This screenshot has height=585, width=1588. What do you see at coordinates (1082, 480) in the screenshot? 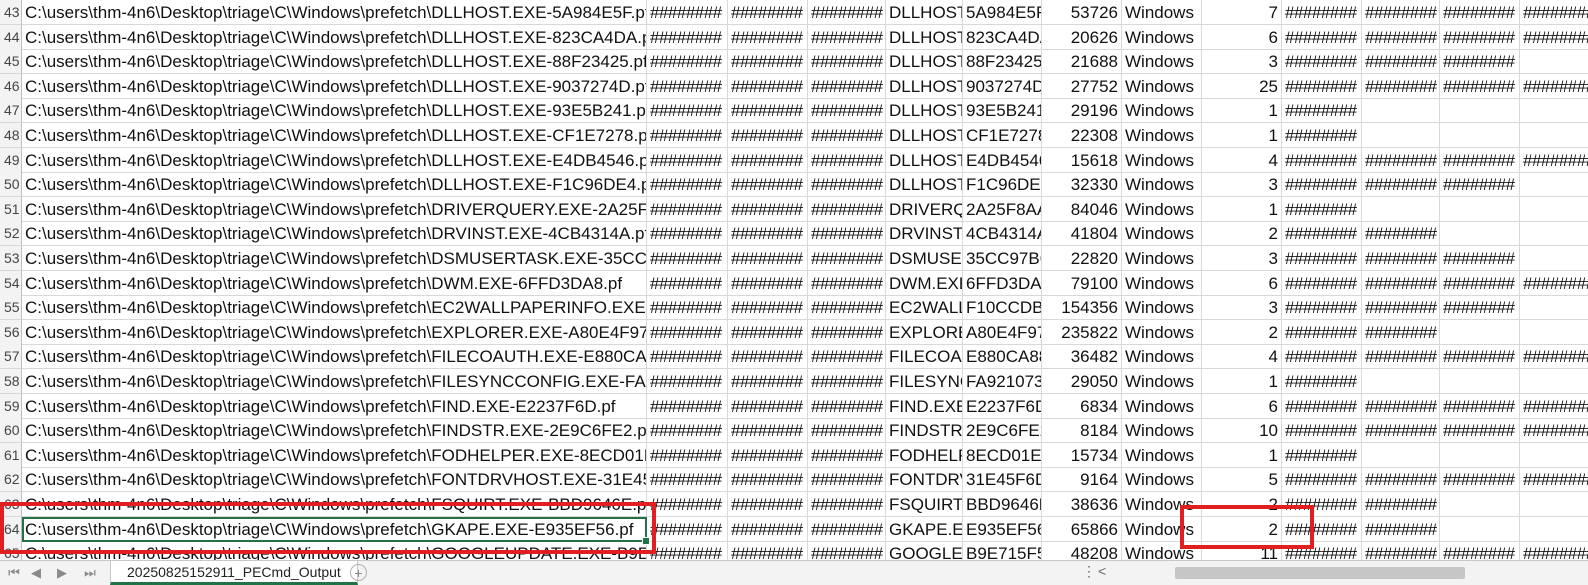
I see `size-cell: 9164` at bounding box center [1082, 480].